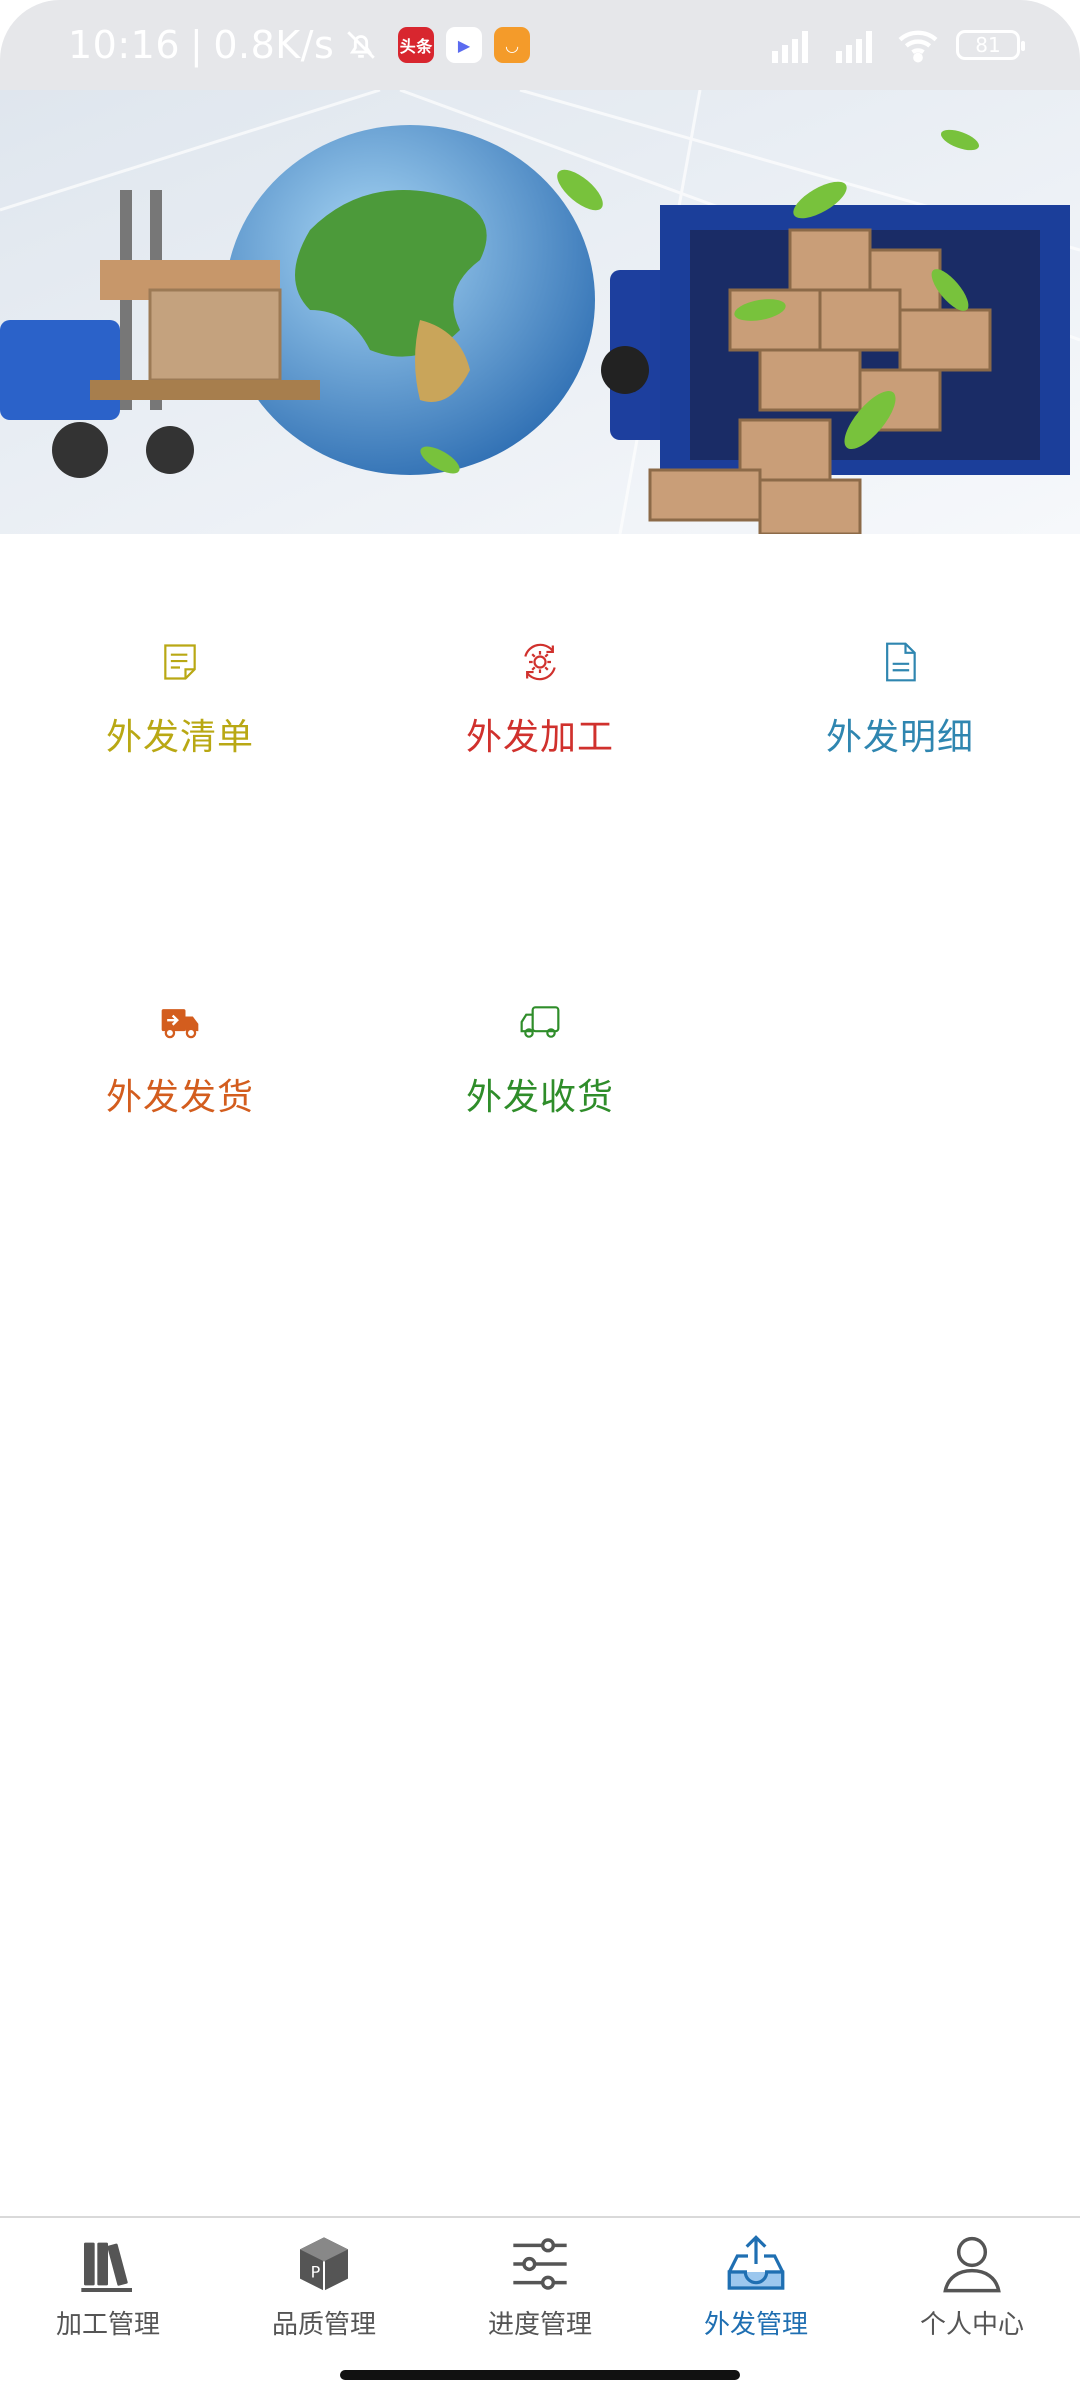 The height and width of the screenshot is (2402, 1080). Describe the element at coordinates (790, 47) in the screenshot. I see `signal-icon` at that location.